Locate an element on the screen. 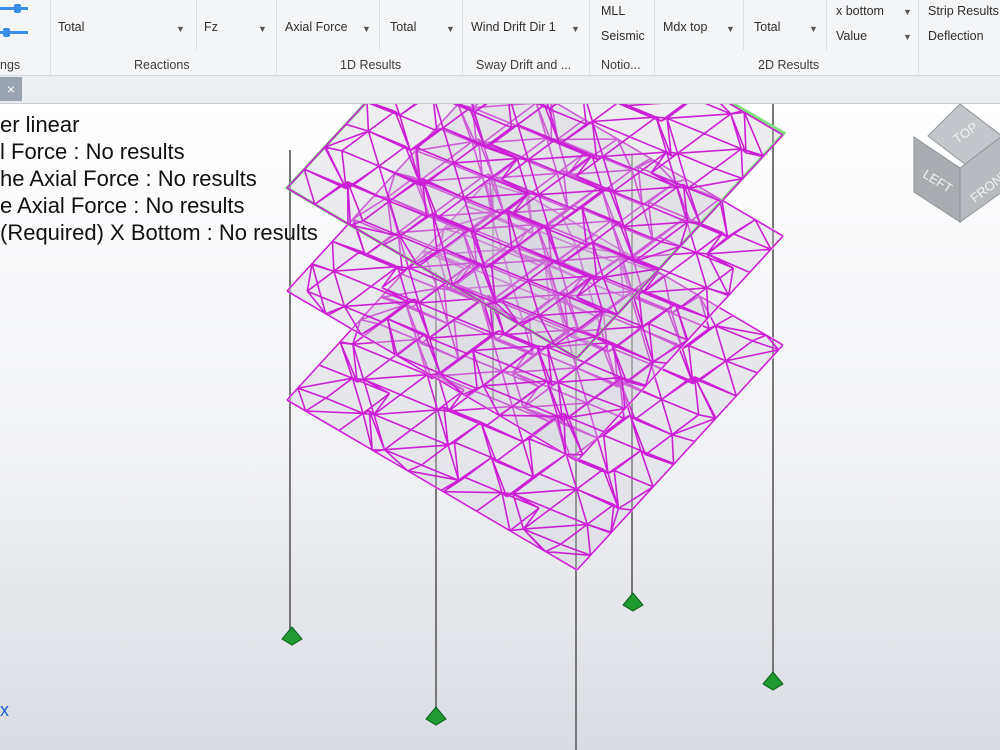 This screenshot has height=750, width=1000. close-icon: × is located at coordinates (11, 89).